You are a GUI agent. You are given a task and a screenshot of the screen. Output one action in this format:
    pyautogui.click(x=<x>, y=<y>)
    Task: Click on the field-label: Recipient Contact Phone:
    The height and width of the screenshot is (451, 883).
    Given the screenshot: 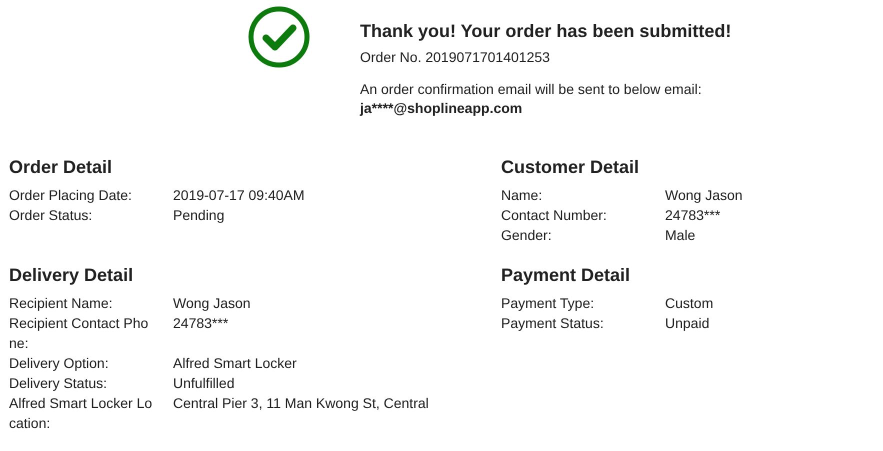 What is the action you would take?
    pyautogui.click(x=79, y=333)
    